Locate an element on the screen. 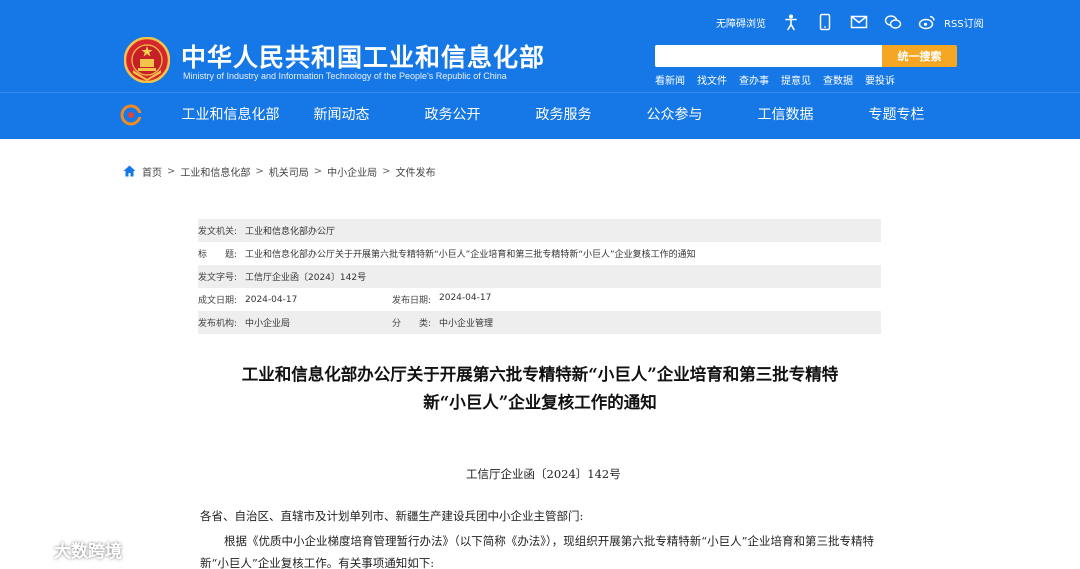  nav-item-open-government: 政务公开 is located at coordinates (452, 116).